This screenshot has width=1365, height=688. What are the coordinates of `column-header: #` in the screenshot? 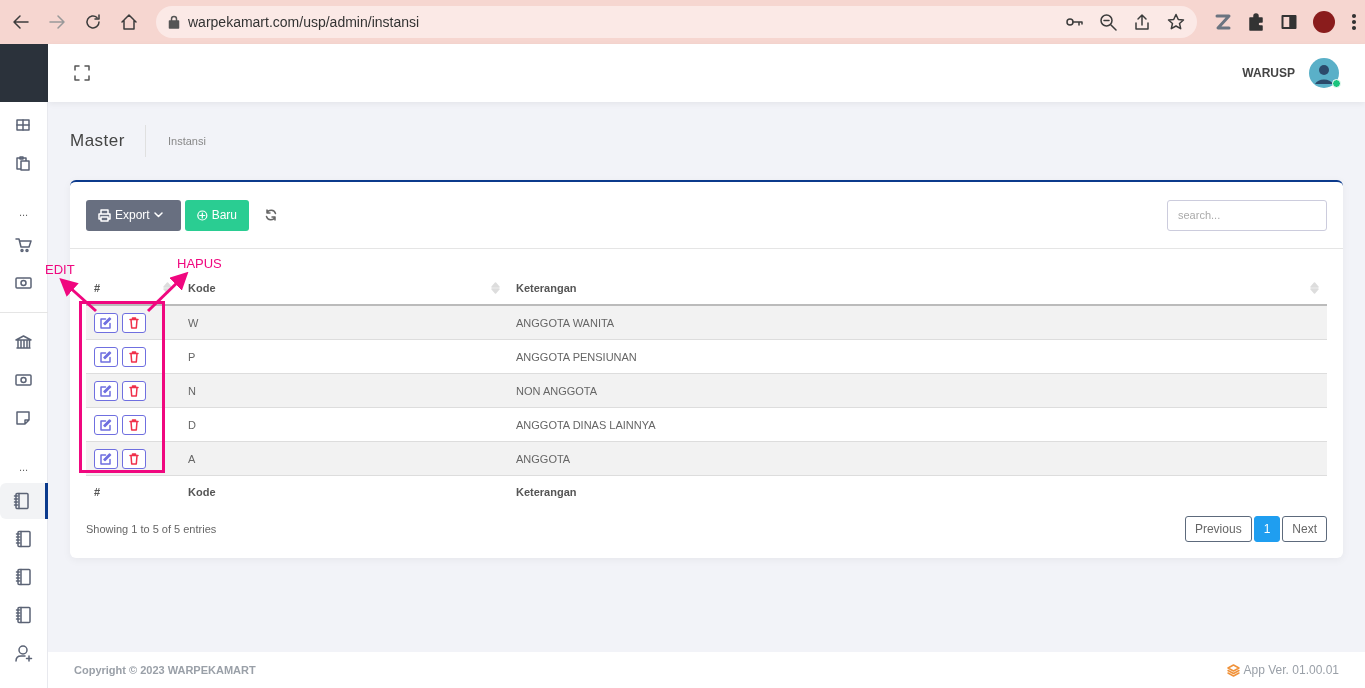 It's located at (97, 288).